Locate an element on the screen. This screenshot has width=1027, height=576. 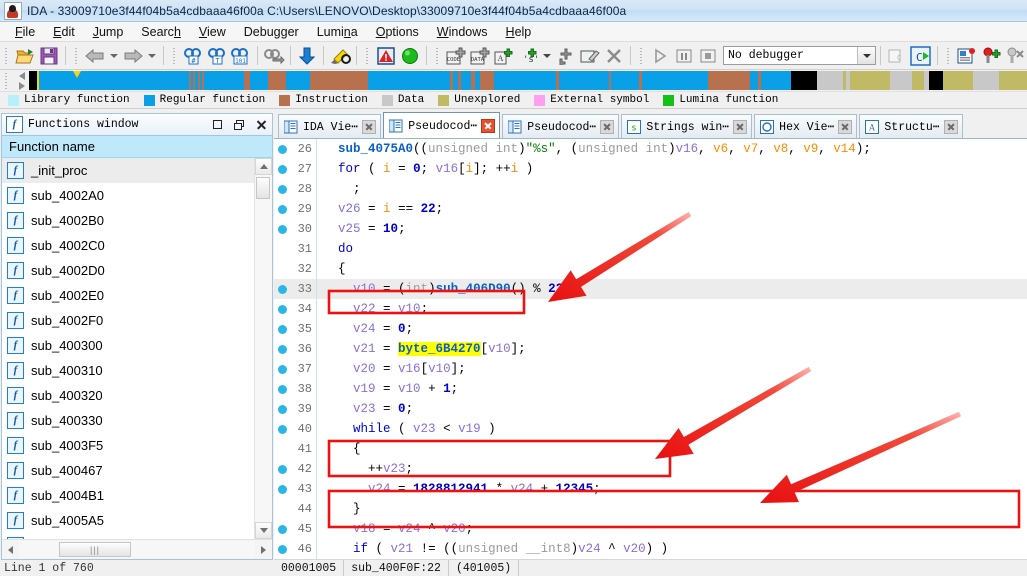
restore-icon is located at coordinates (239, 125).